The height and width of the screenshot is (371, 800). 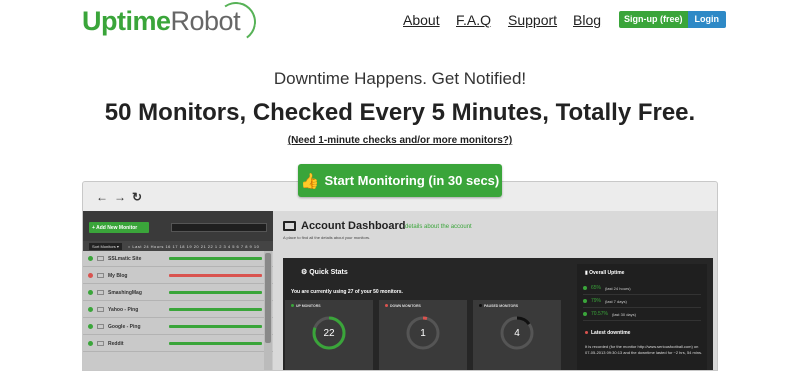 I want to click on dashboard-title: Account Dashboard, so click(x=353, y=226).